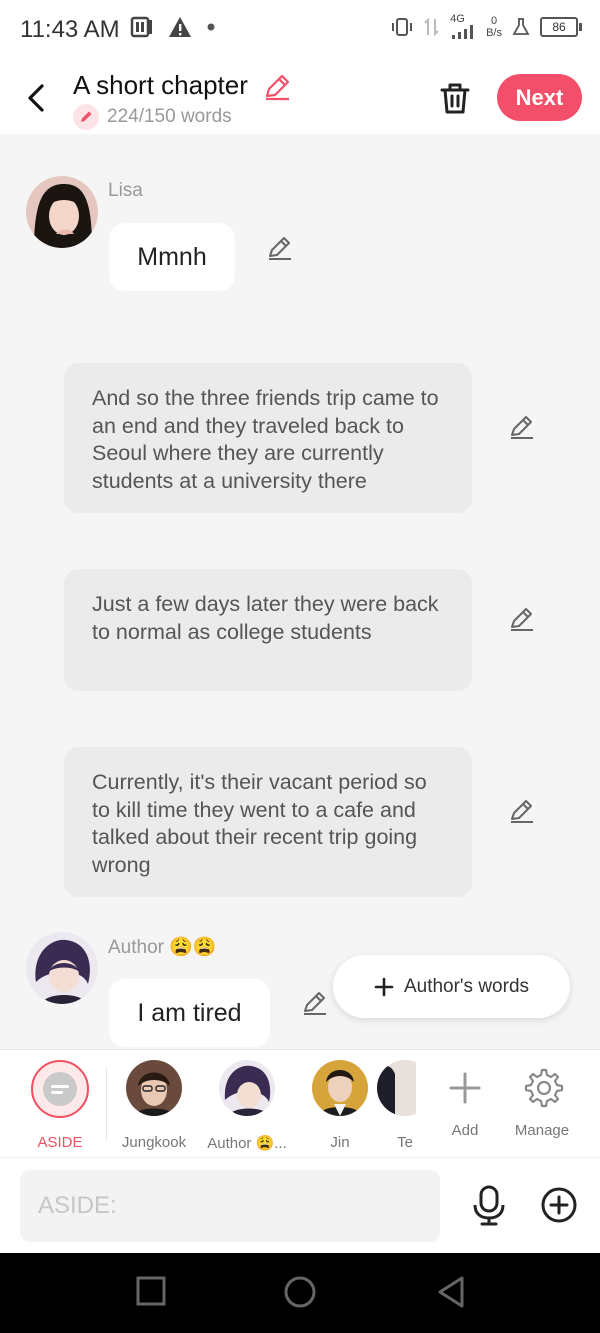  What do you see at coordinates (70, 29) in the screenshot?
I see `status-time: 11:43 AM` at bounding box center [70, 29].